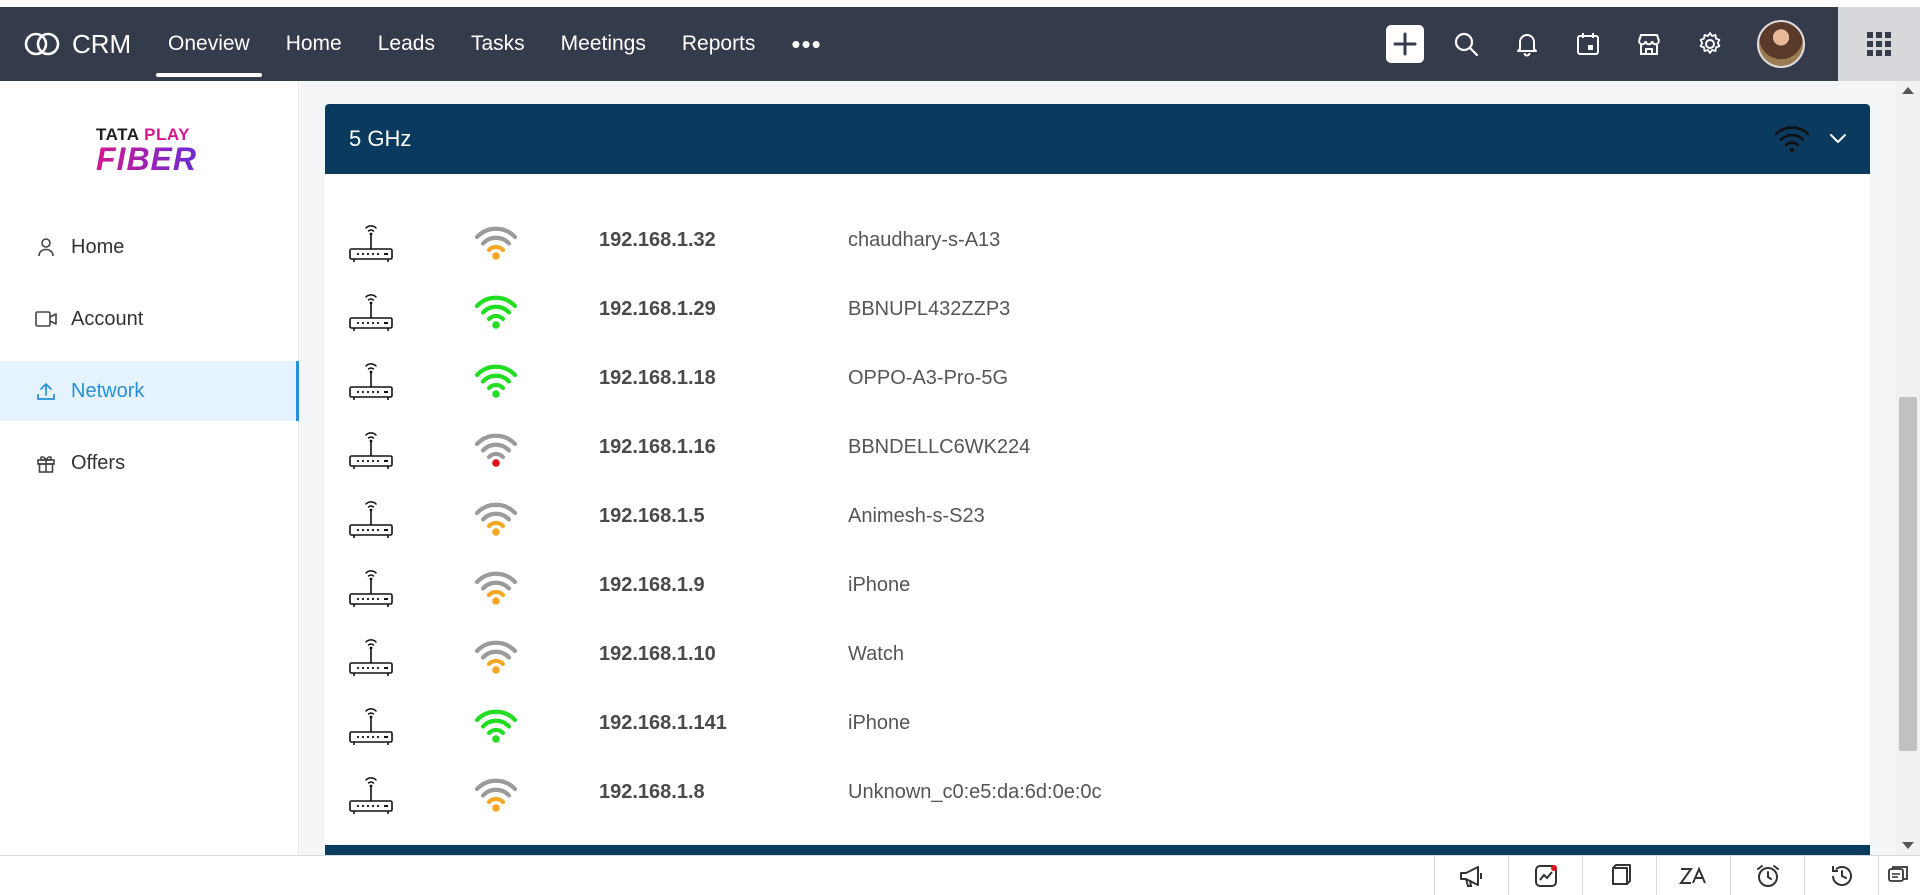 This screenshot has width=1920, height=895. Describe the element at coordinates (924, 240) in the screenshot. I see `device-name: chaudhary-s-A13` at that location.